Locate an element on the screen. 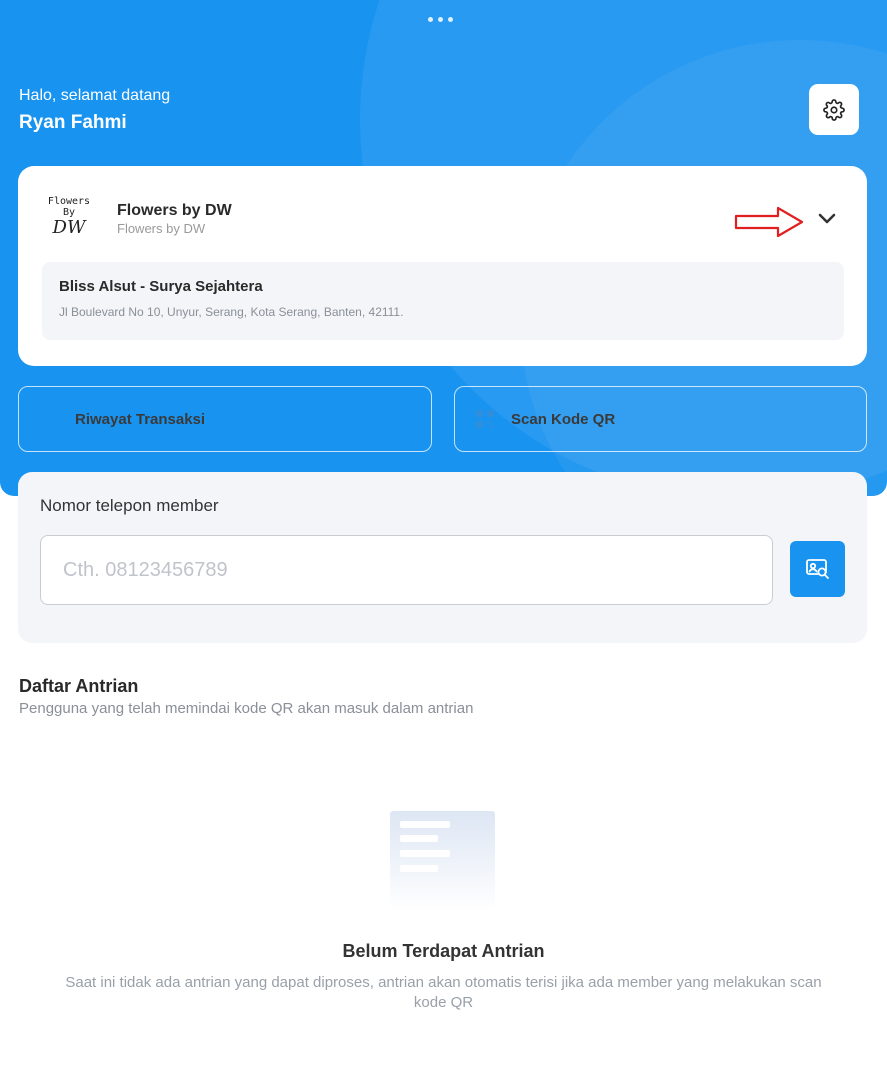  phone-number-input is located at coordinates (406, 570).